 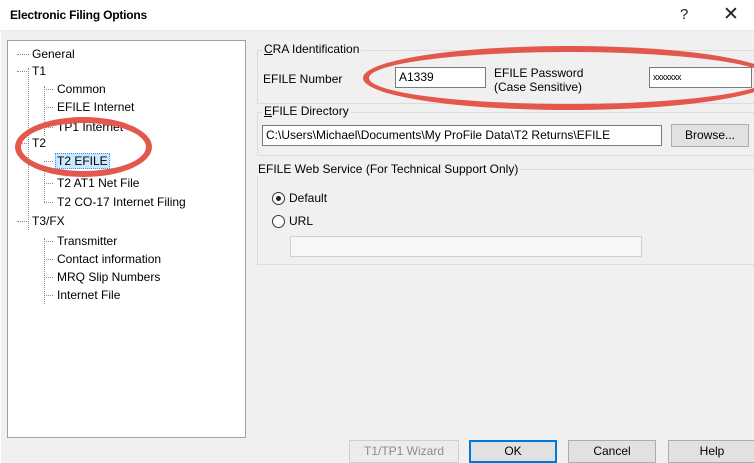 What do you see at coordinates (98, 183) in the screenshot?
I see `tree-item-label: T2 AT1 Net File` at bounding box center [98, 183].